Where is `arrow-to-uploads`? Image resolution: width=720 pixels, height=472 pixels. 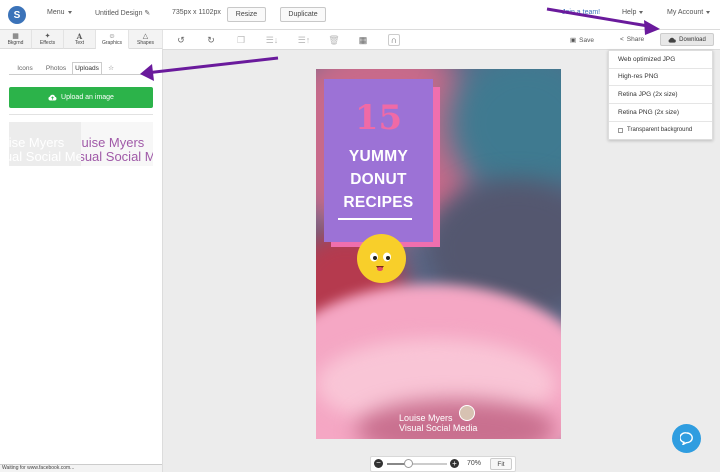
arrow-to-uploads is located at coordinates (212, 65).